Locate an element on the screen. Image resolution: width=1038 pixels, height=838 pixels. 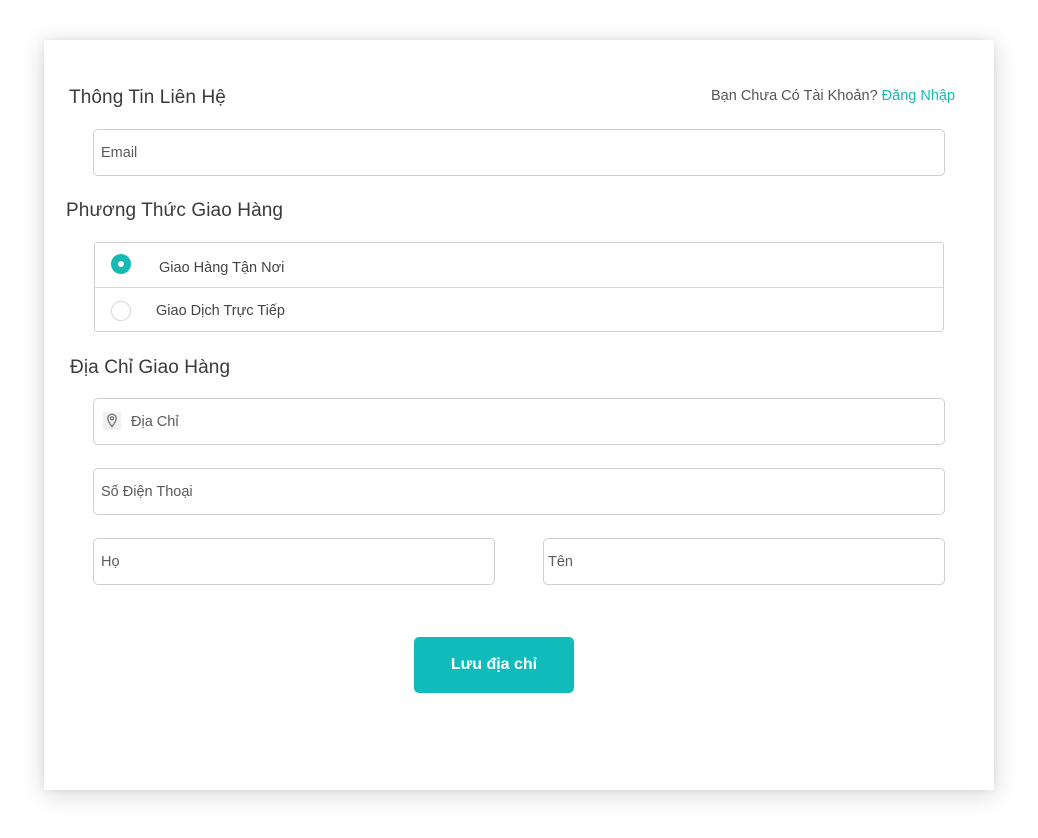
login-prompt: Bạn Chưa Có Tài Khoản? Đăng Nhập is located at coordinates (833, 96).